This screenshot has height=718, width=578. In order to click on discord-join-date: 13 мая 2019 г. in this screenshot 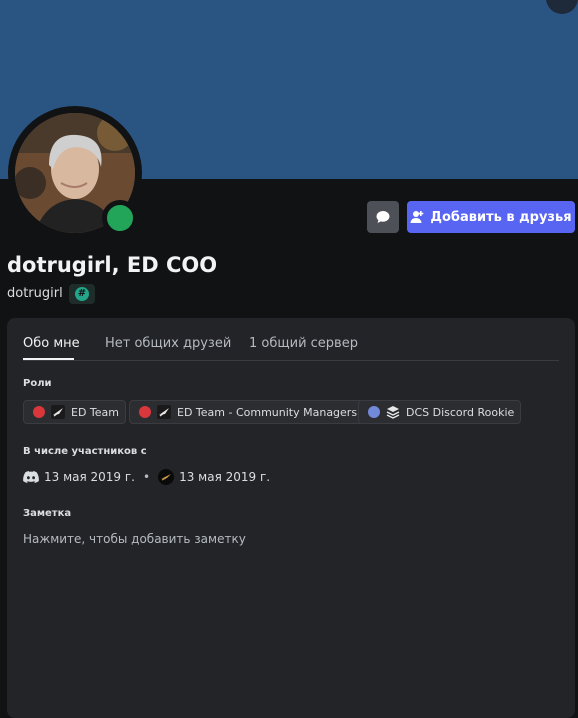, I will do `click(89, 477)`.